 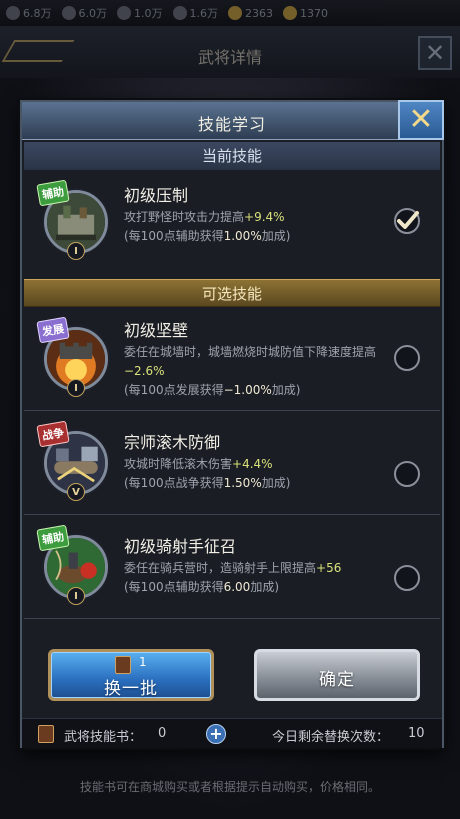 I want to click on skill-name: 宗师滚木防御, so click(x=172, y=442).